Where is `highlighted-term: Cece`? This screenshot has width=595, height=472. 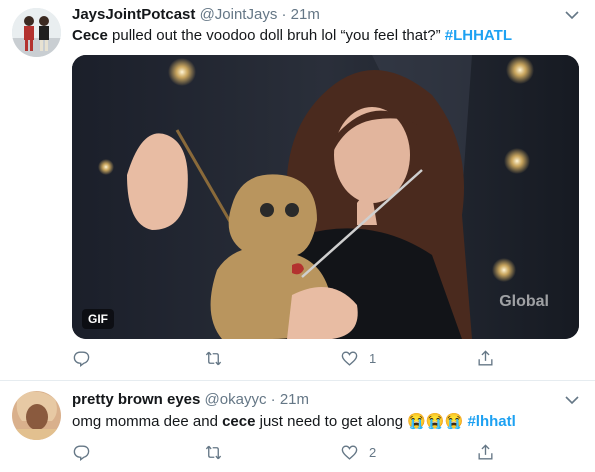 highlighted-term: Cece is located at coordinates (90, 35).